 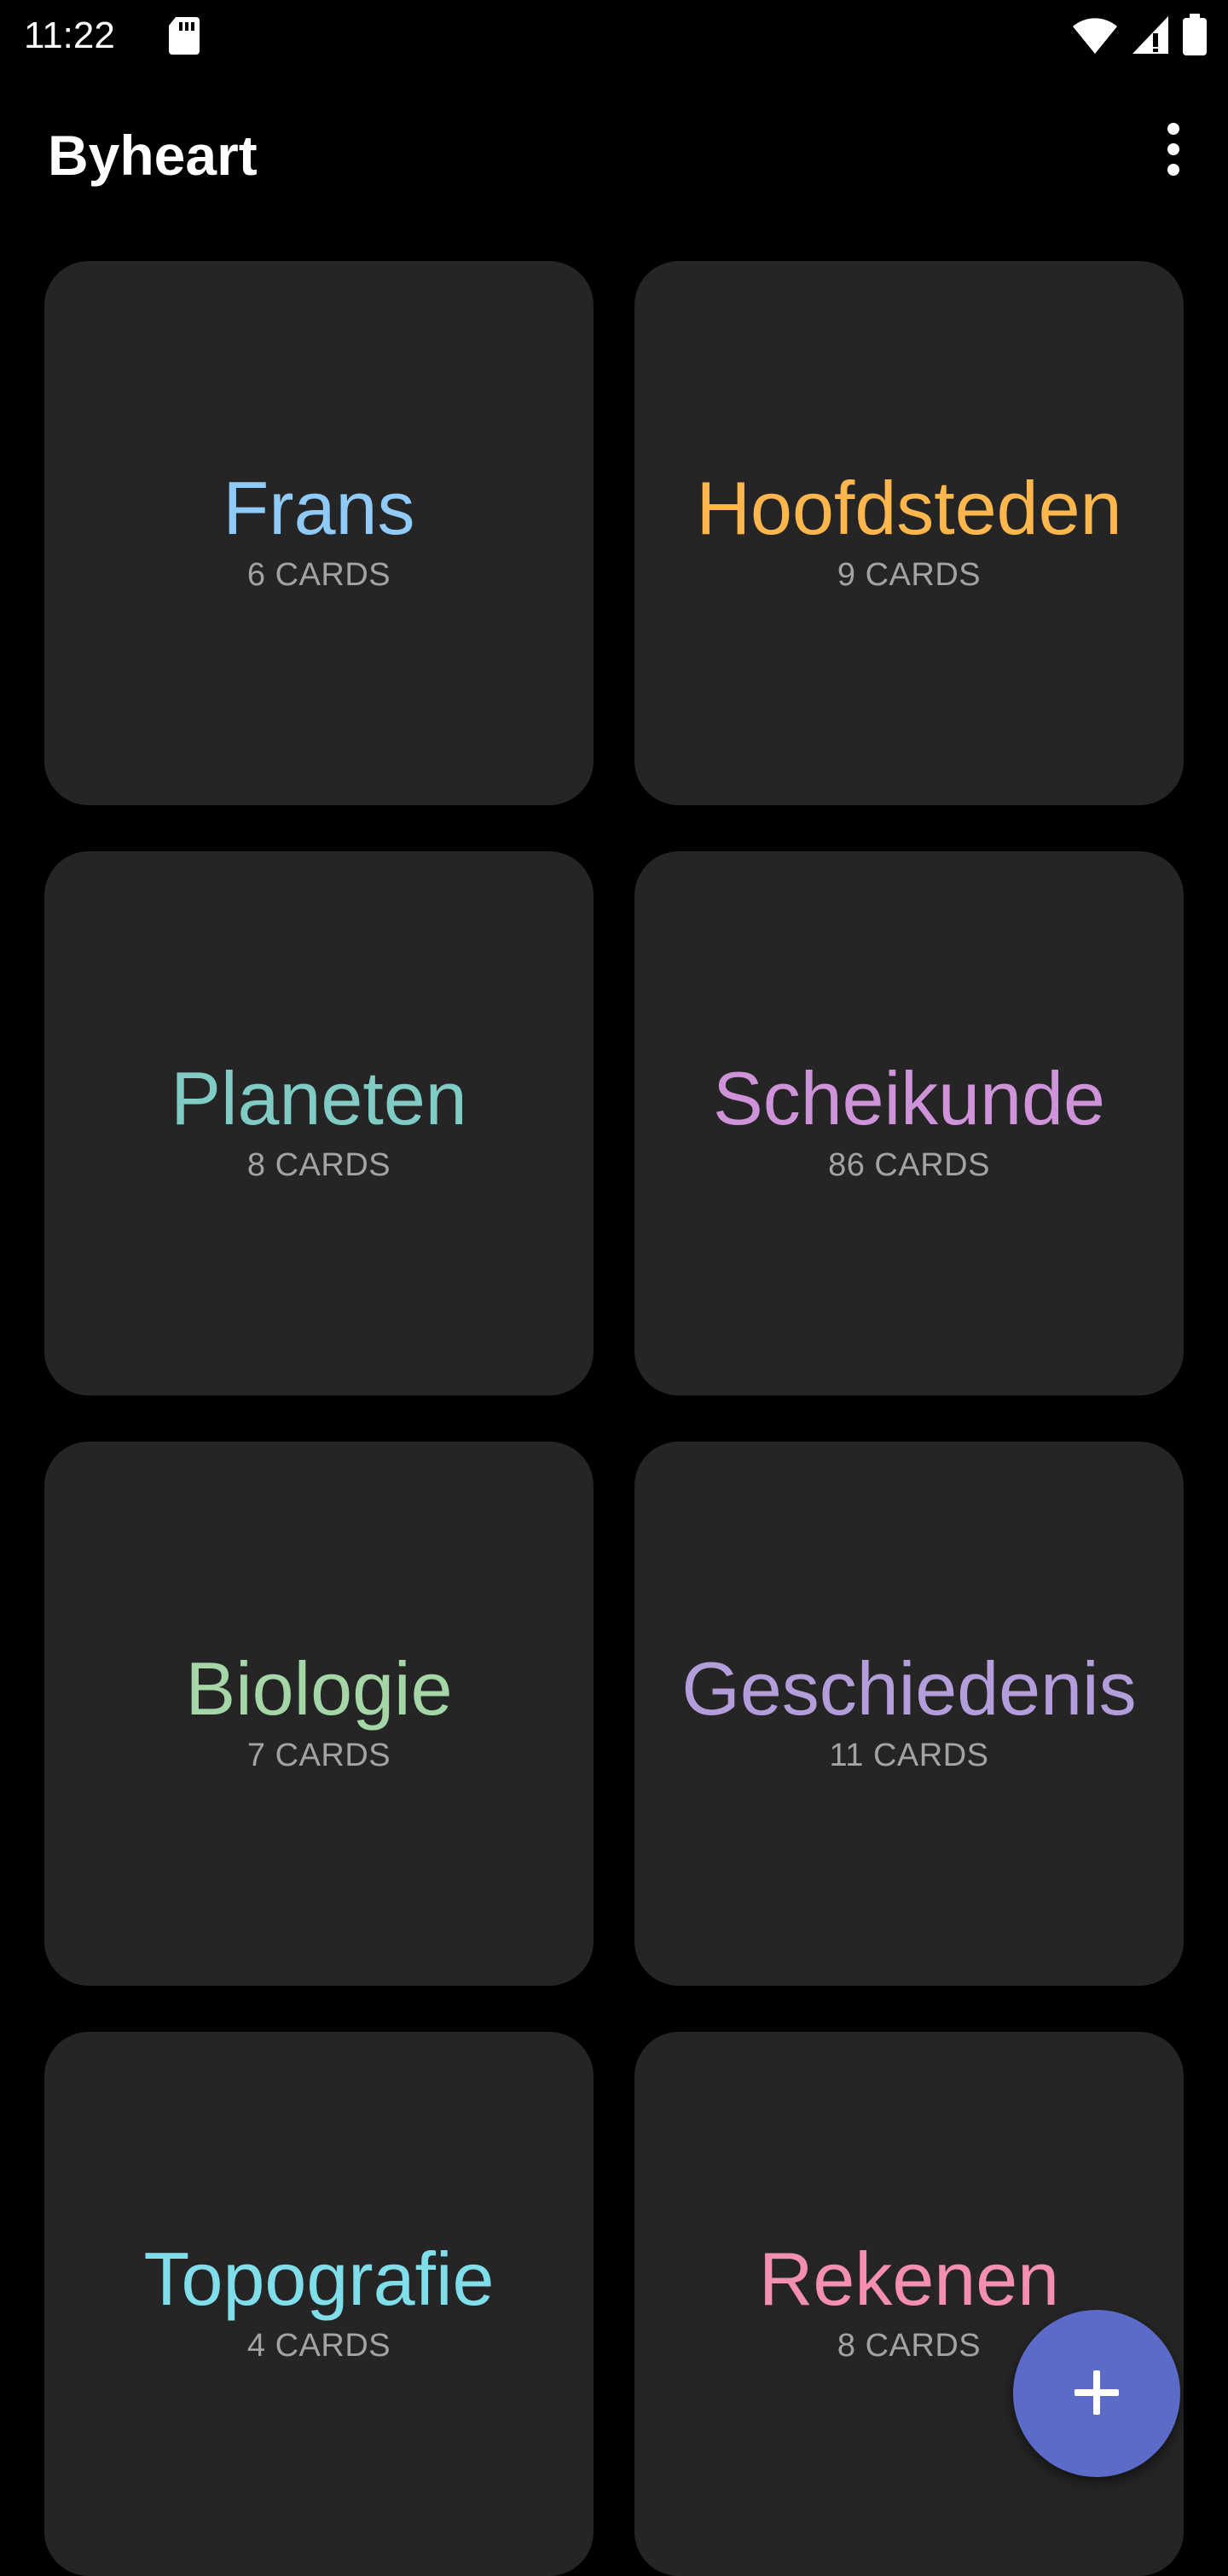 What do you see at coordinates (319, 2279) in the screenshot?
I see `deck-name: Topografie` at bounding box center [319, 2279].